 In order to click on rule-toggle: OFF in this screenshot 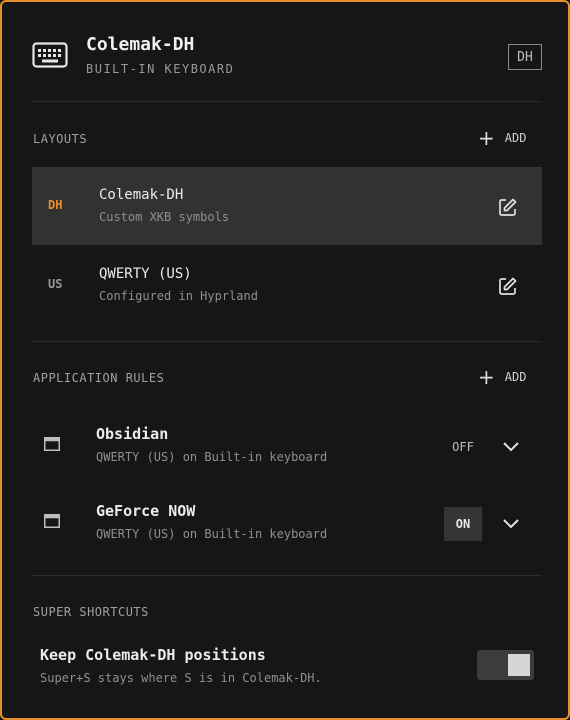, I will do `click(463, 447)`.